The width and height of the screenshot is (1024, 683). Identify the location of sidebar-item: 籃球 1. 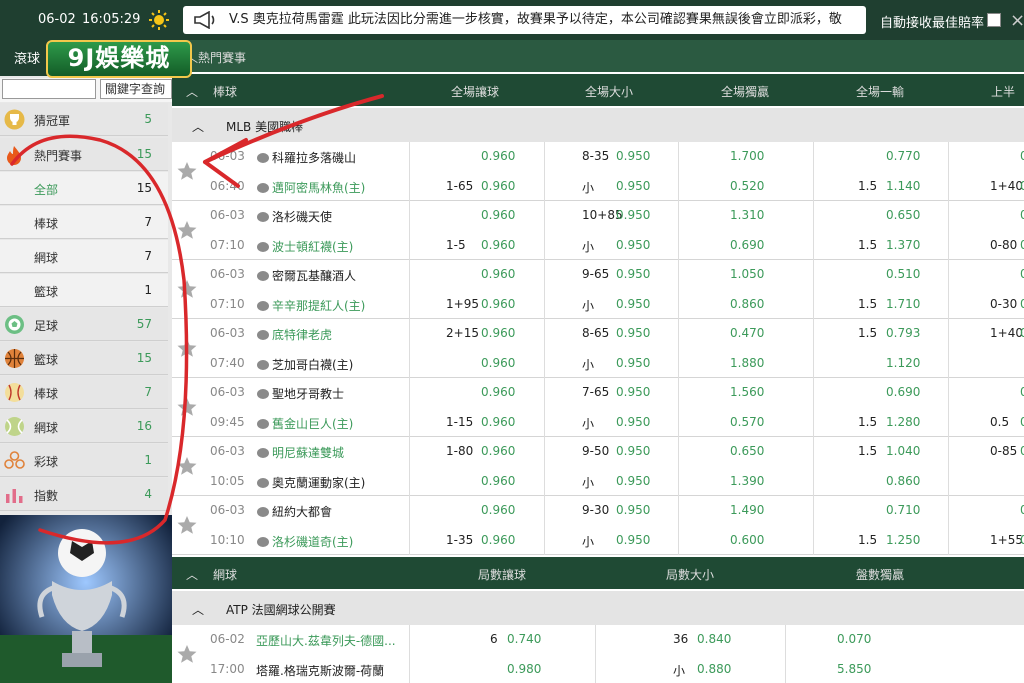
(84, 290).